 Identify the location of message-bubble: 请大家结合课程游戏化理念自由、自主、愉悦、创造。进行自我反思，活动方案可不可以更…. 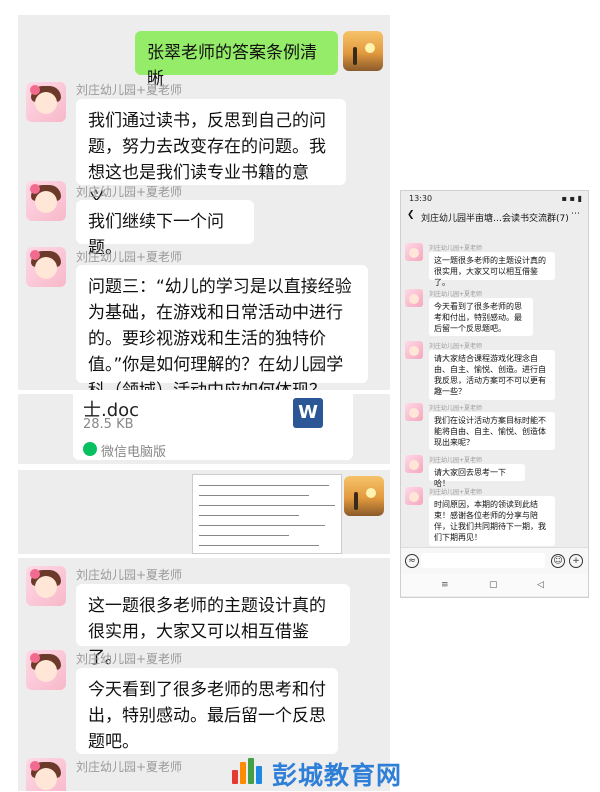
(492, 375).